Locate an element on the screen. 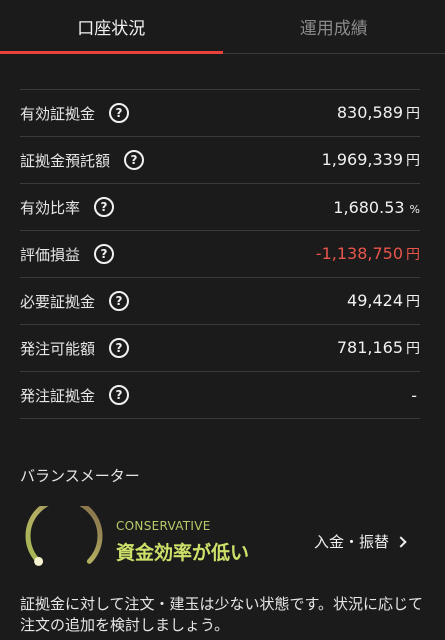  balance-gauge-icon is located at coordinates (64, 536).